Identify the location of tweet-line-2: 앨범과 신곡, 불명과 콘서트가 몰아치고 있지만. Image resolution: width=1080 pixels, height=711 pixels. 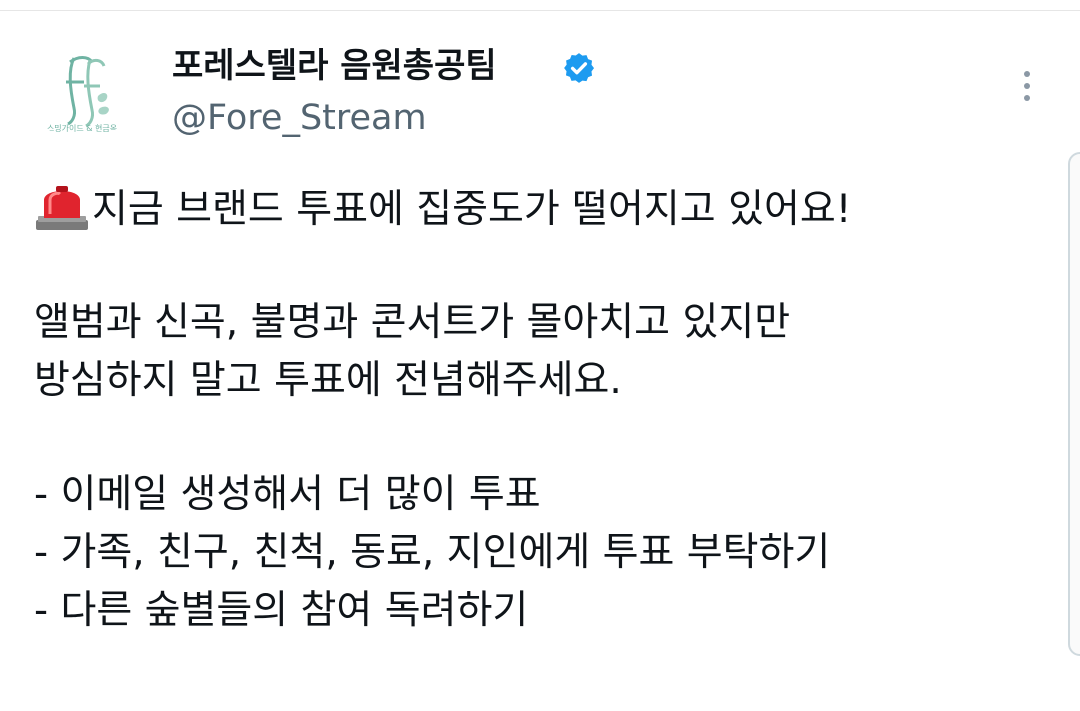
(412, 322).